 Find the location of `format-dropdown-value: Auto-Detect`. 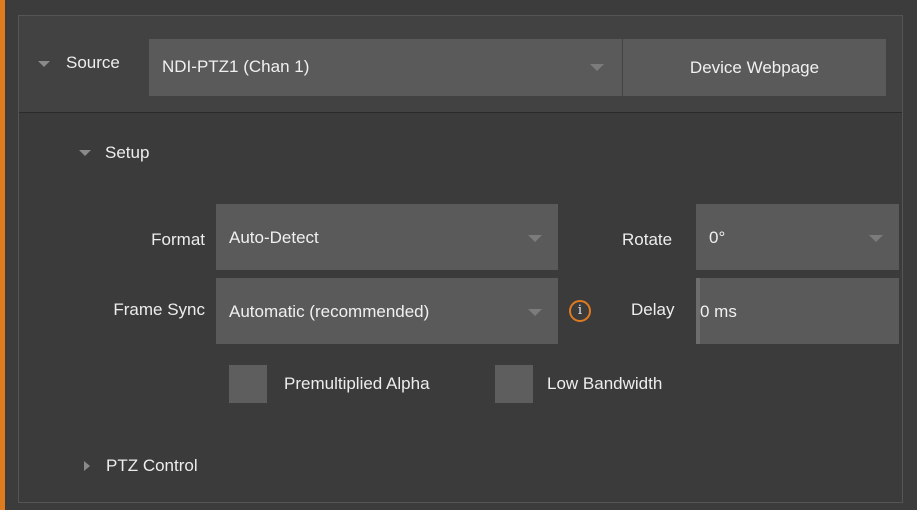

format-dropdown-value: Auto-Detect is located at coordinates (274, 237).